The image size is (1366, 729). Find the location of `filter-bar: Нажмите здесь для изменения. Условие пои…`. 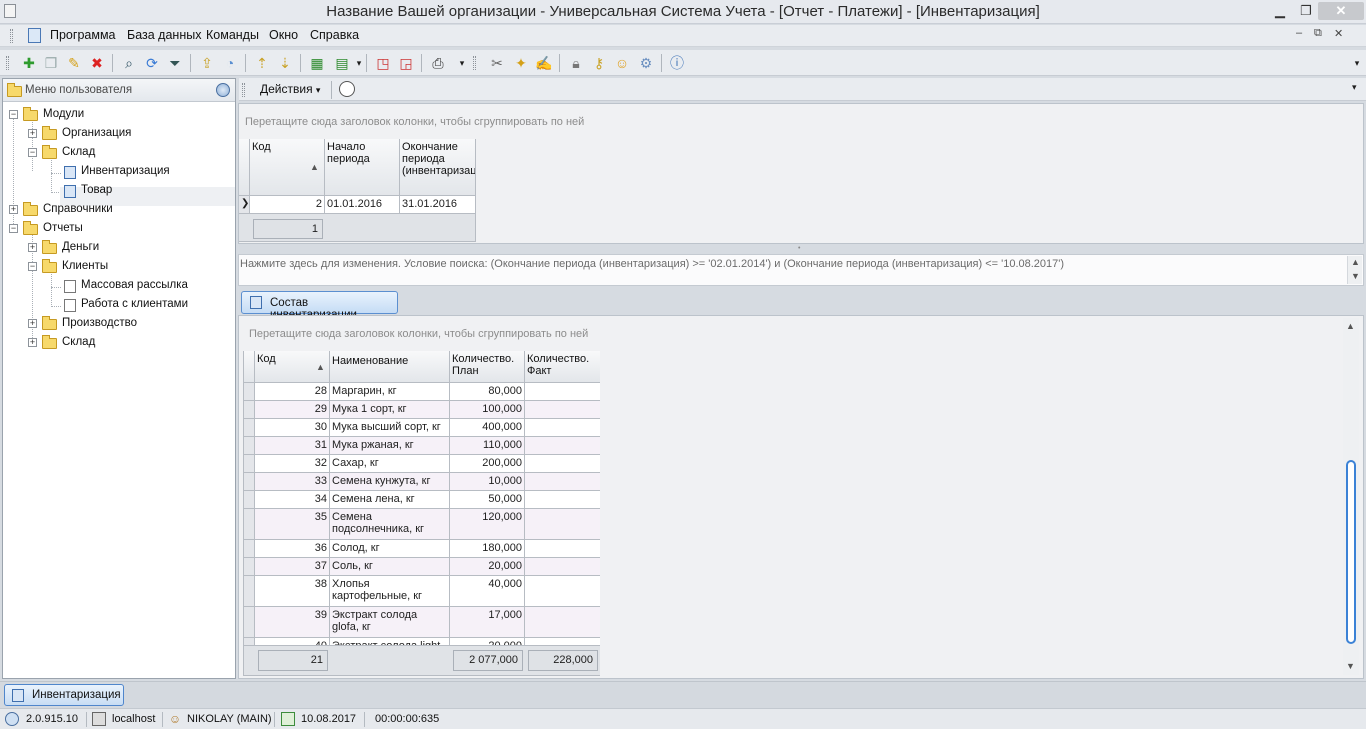

filter-bar: Нажмите здесь для изменения. Условие пои… is located at coordinates (801, 270).